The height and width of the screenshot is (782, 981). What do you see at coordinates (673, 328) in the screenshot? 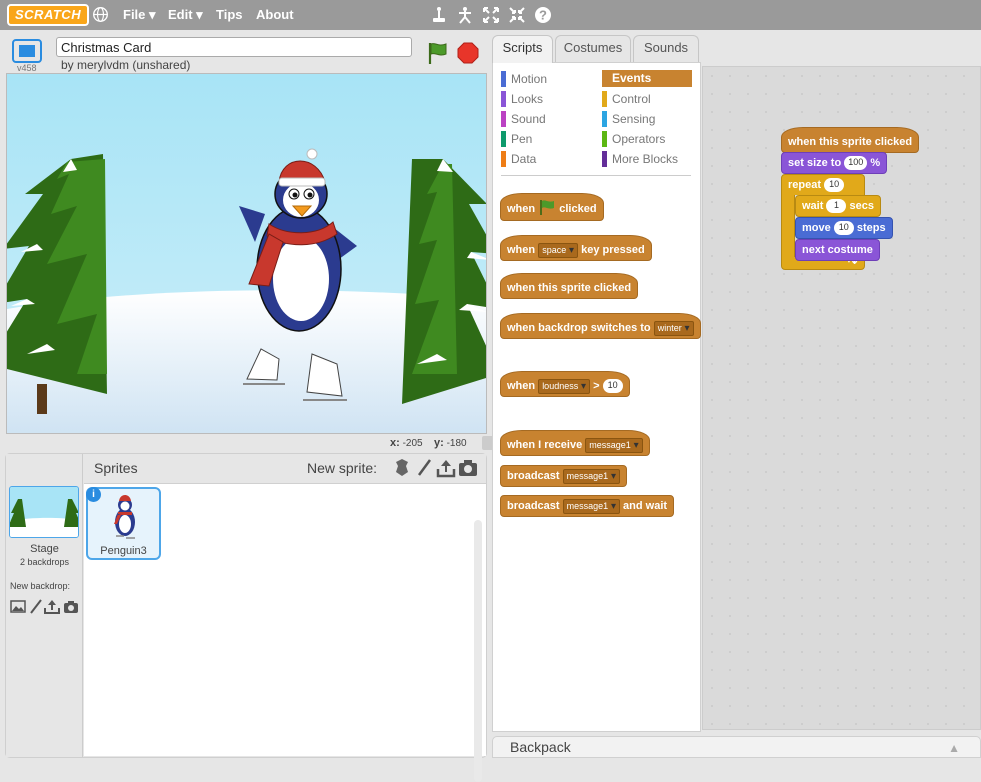
I see `backdrop-dropdown: winter` at bounding box center [673, 328].